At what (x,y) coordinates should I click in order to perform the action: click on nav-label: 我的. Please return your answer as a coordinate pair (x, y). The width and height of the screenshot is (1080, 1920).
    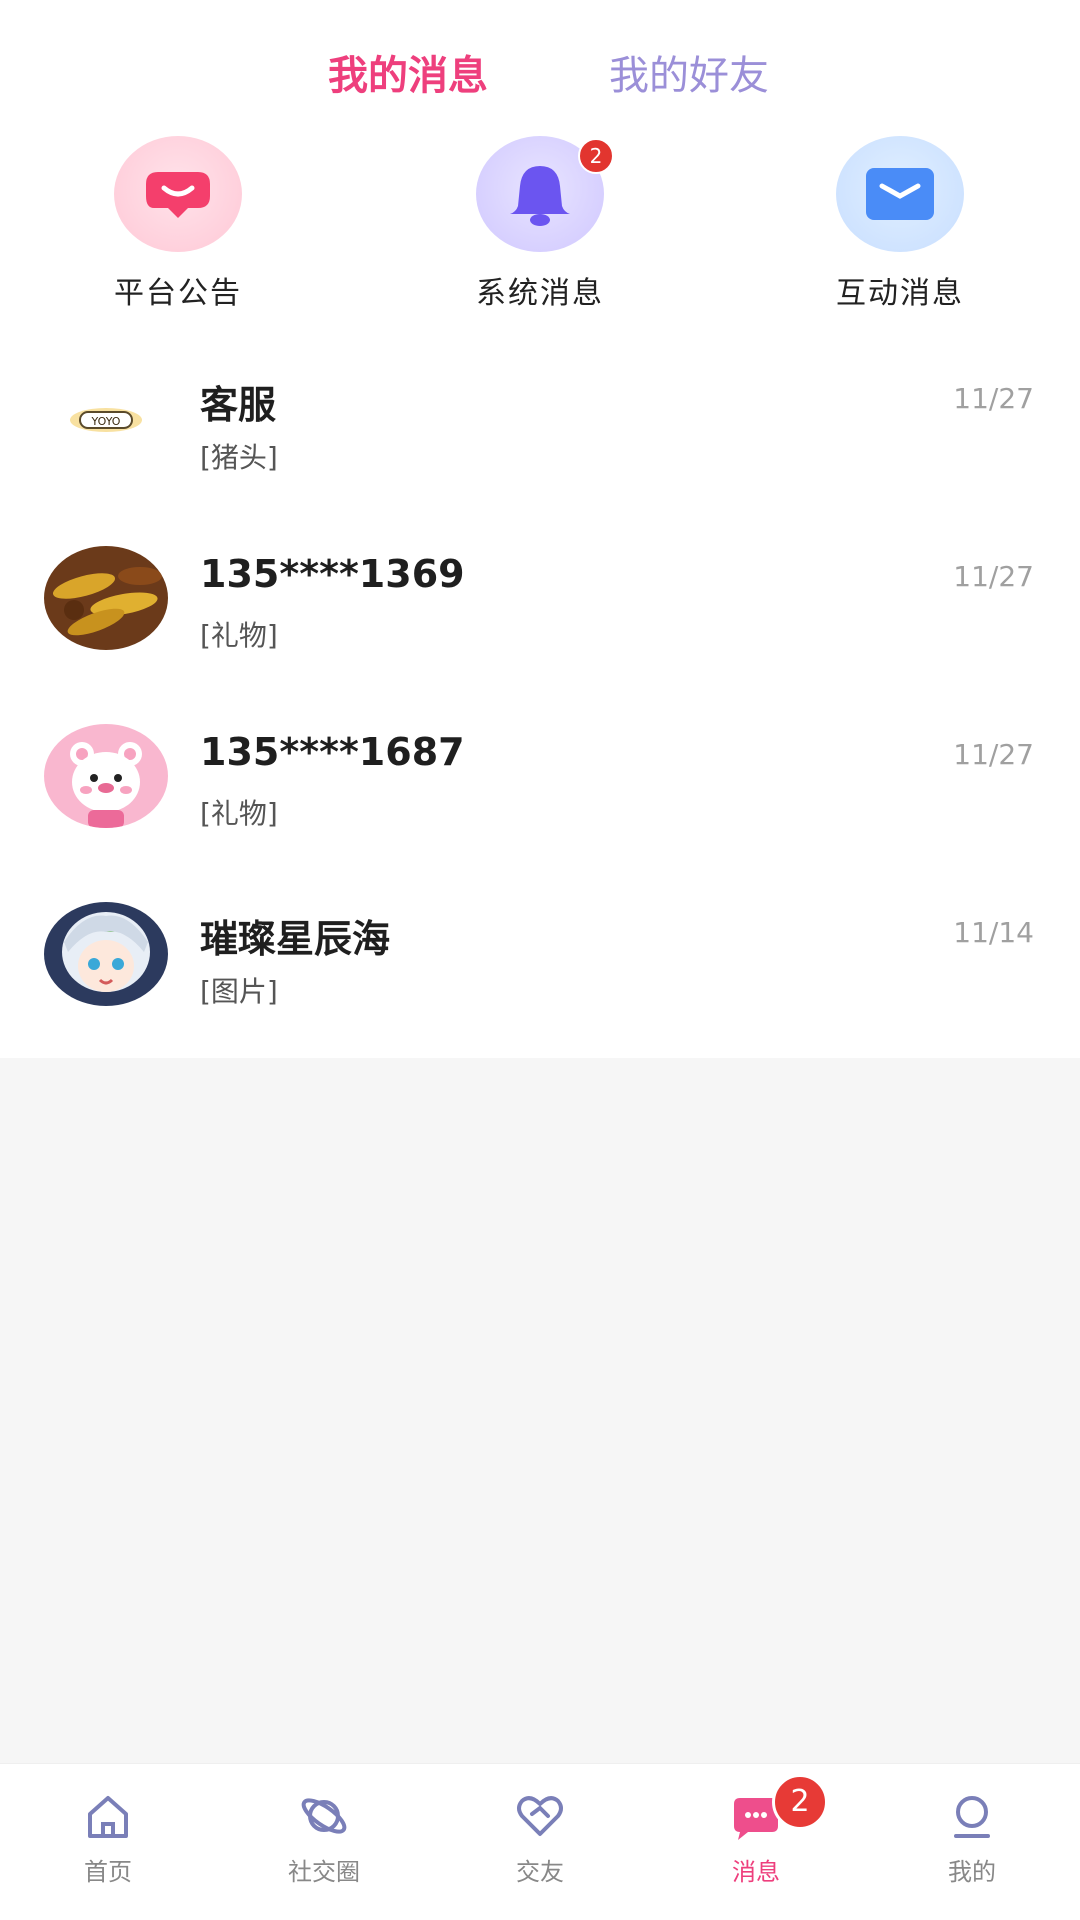
    Looking at the image, I should click on (972, 1872).